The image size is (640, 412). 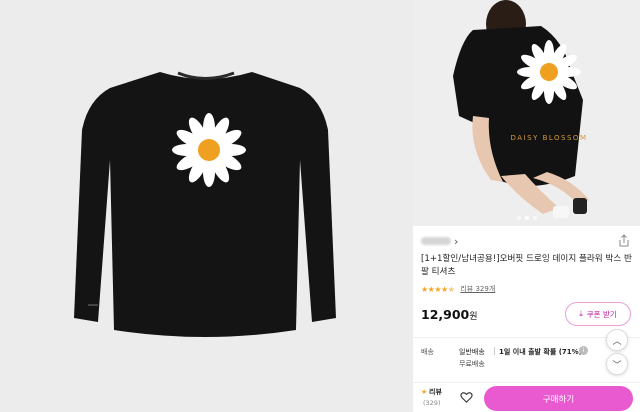 I want to click on image-pagination, so click(x=526, y=218).